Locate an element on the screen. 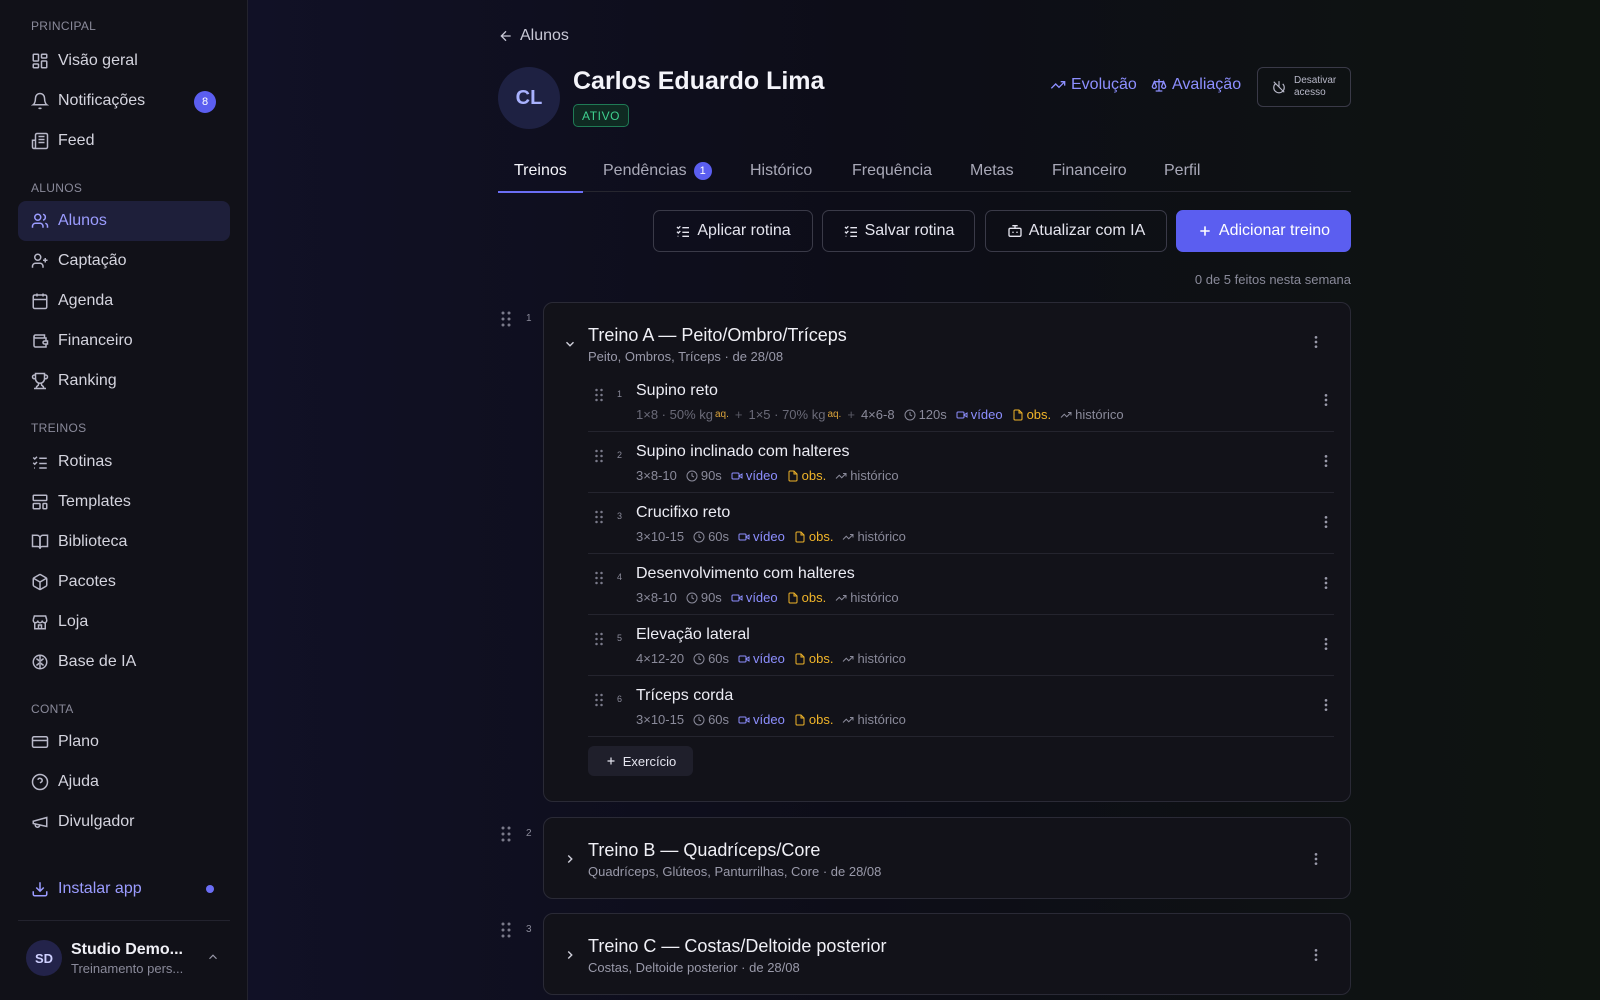 The image size is (1600, 1000). apply-routine-button: Aplicar rotina is located at coordinates (733, 231).